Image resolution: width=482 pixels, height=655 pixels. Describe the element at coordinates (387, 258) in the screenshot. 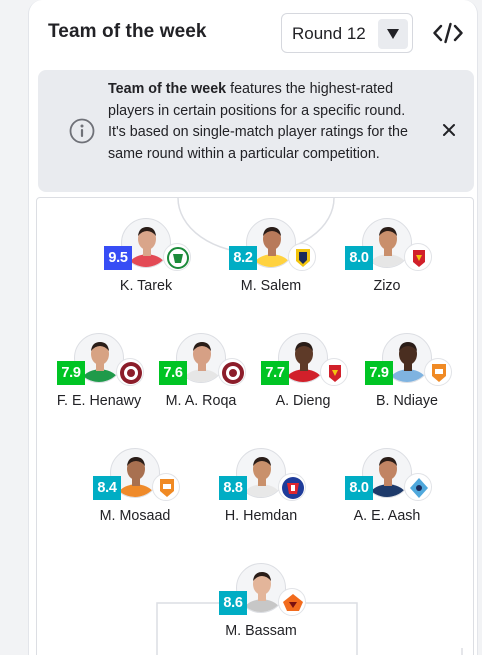

I see `player-card: 8.0 Zizo` at that location.